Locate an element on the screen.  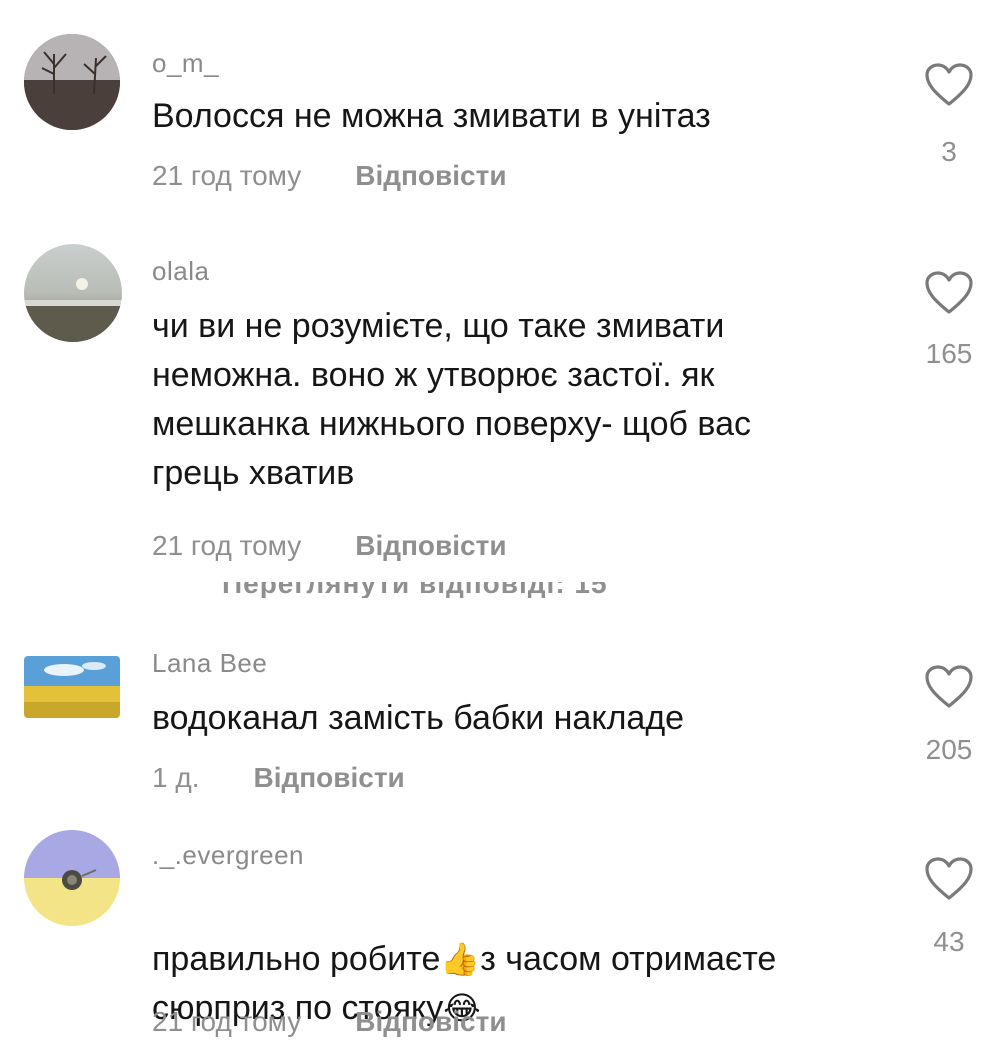
like-control: 43 is located at coordinates (949, 907).